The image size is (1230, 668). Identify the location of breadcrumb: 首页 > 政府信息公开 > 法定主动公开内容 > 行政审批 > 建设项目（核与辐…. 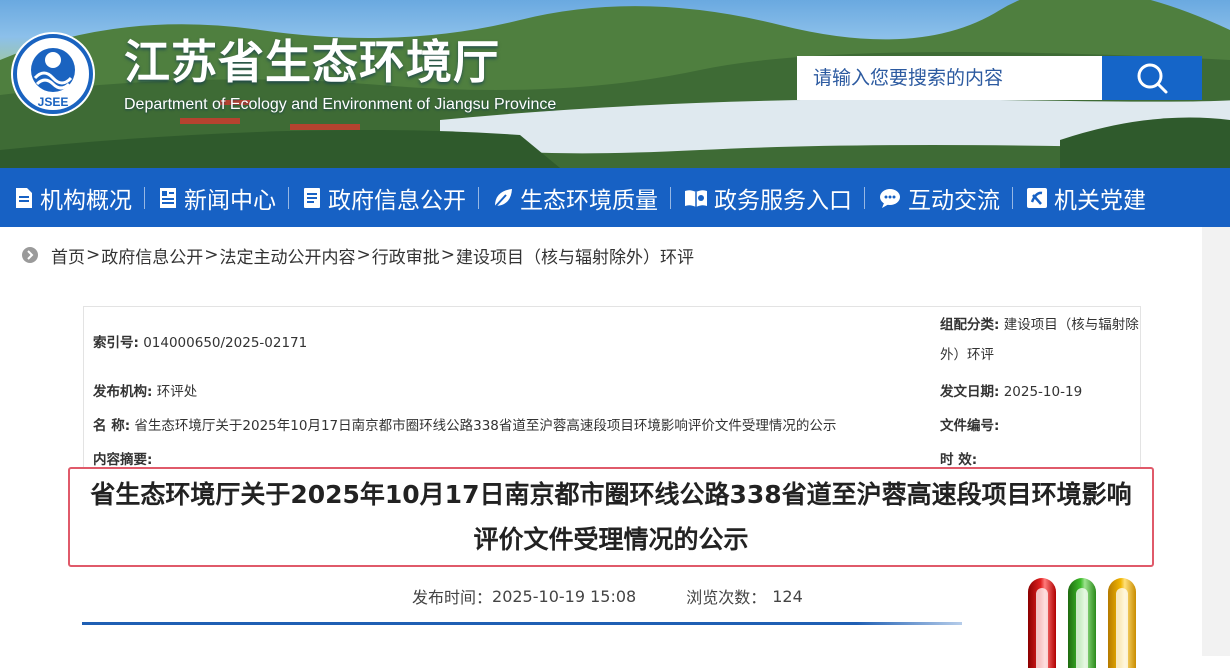
(358, 255).